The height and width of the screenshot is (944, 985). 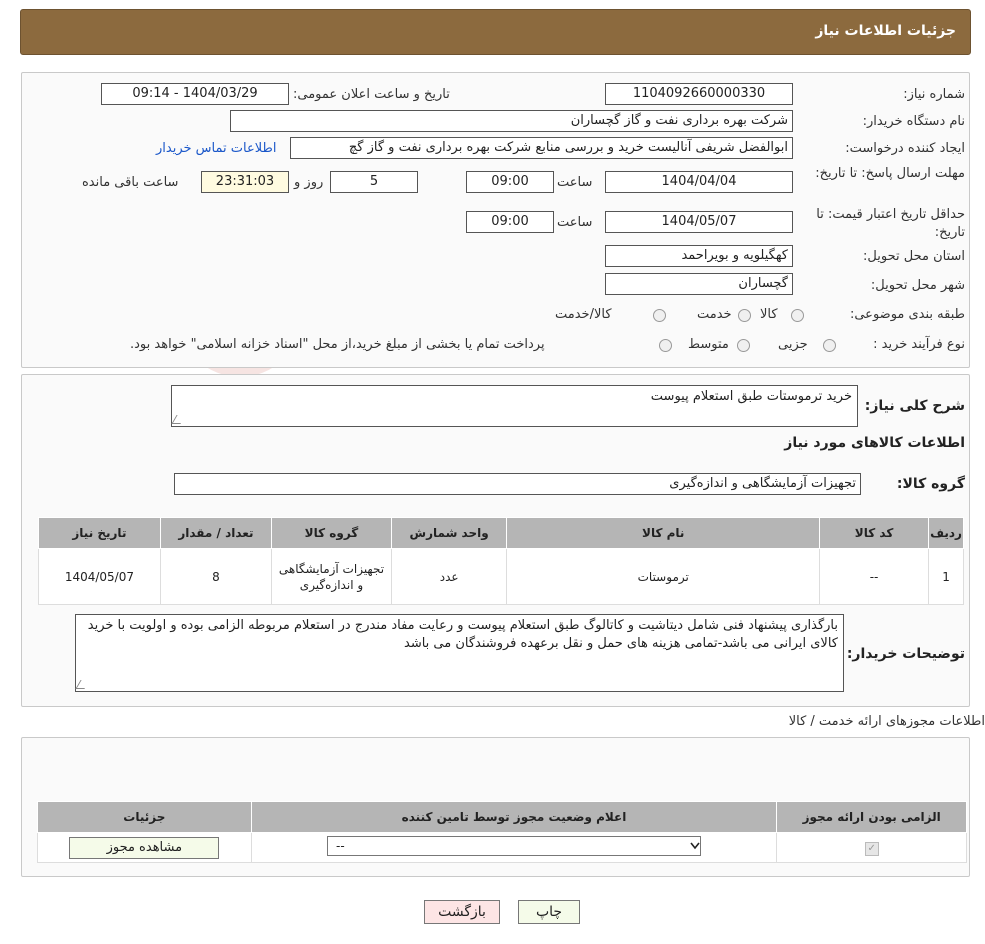 I want to click on permit-status-value: --, so click(x=340, y=846).